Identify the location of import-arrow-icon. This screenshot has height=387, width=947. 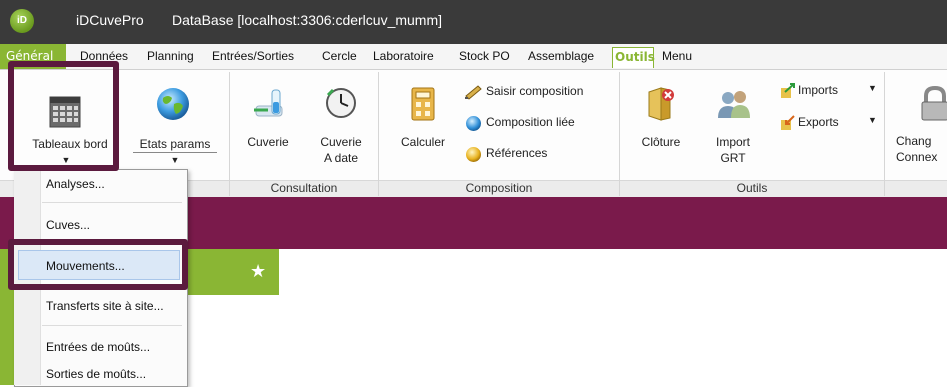
(788, 90).